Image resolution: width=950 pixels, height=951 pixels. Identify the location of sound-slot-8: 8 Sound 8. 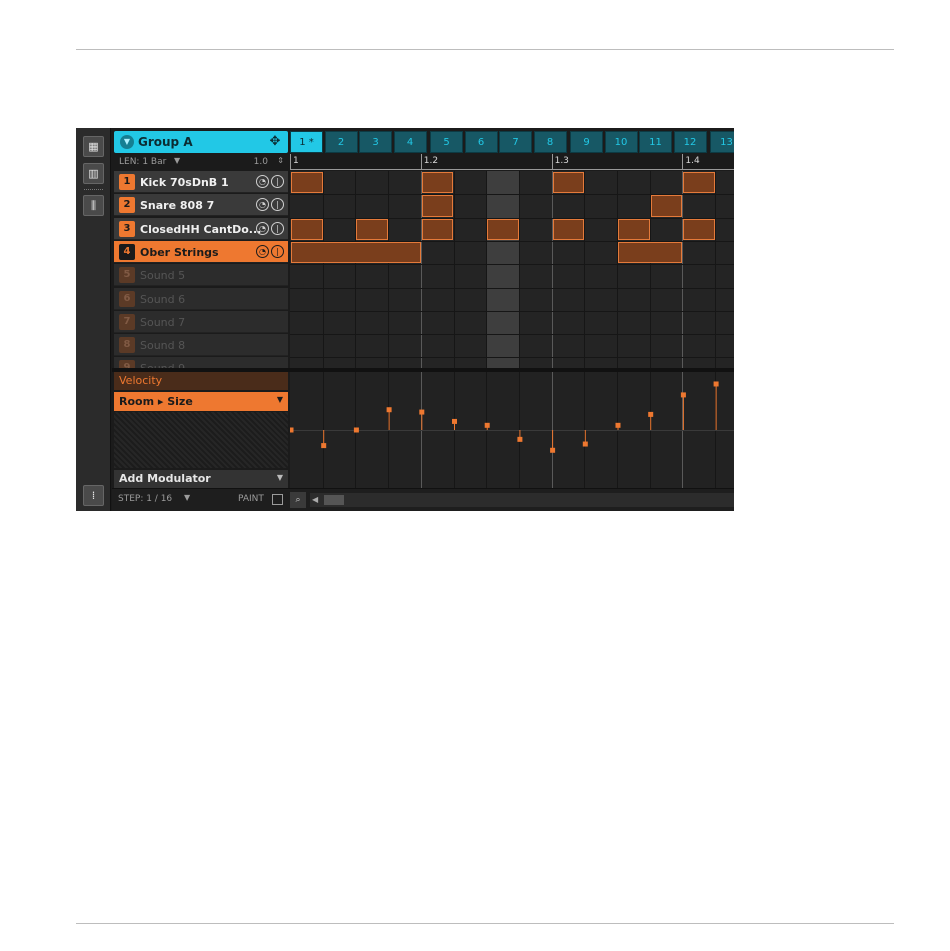
(201, 345).